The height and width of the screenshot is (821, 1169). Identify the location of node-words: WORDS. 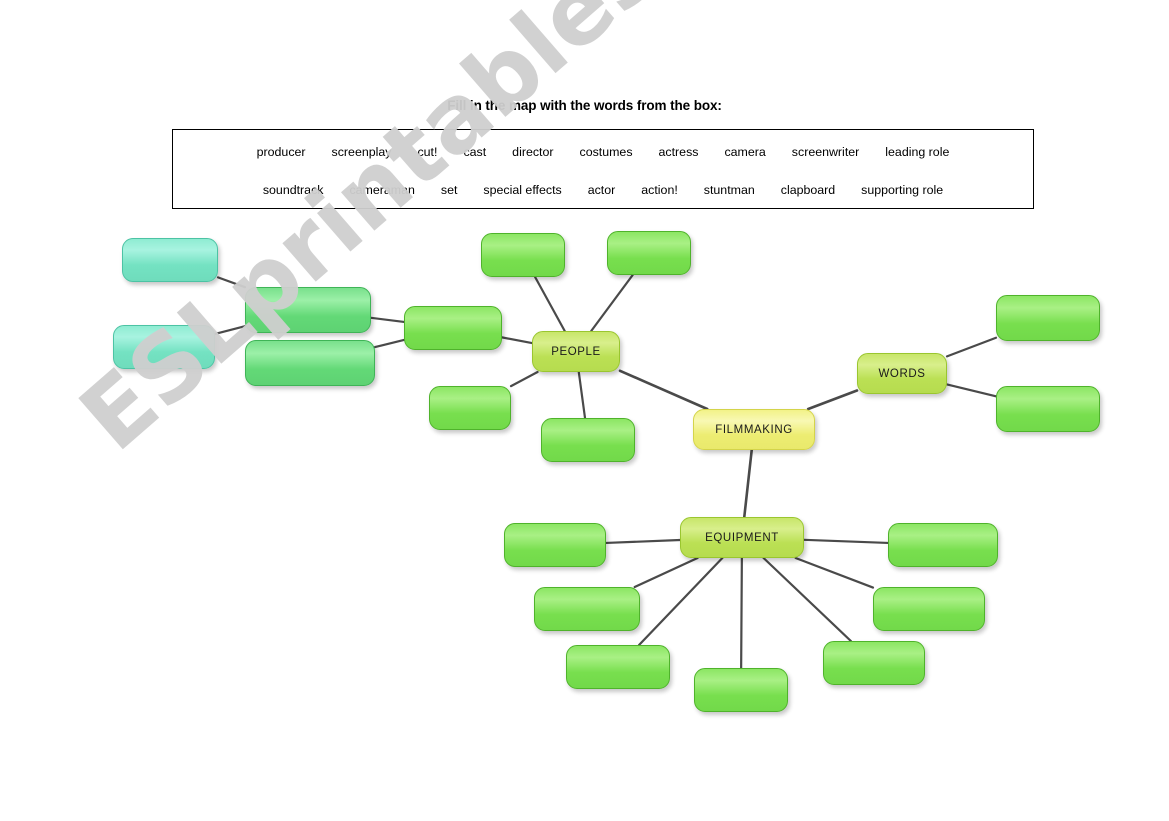
(902, 373).